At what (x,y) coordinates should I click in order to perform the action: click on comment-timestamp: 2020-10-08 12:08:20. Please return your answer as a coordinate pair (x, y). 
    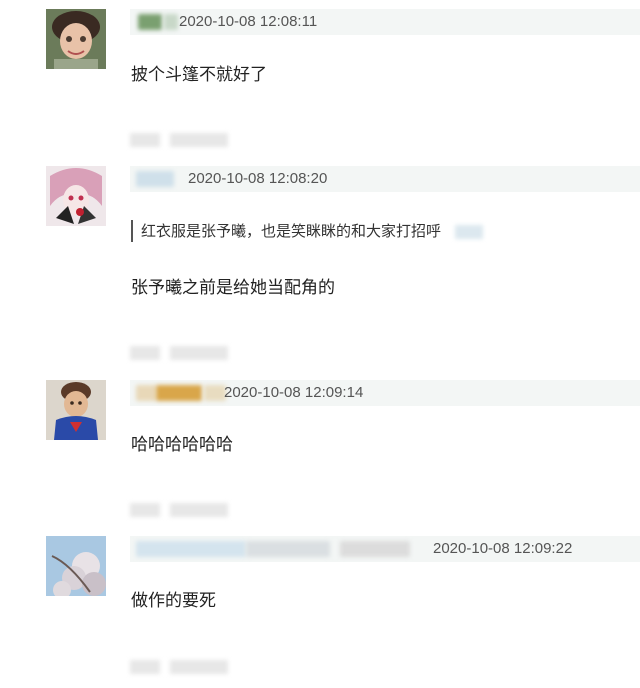
    Looking at the image, I should click on (258, 178).